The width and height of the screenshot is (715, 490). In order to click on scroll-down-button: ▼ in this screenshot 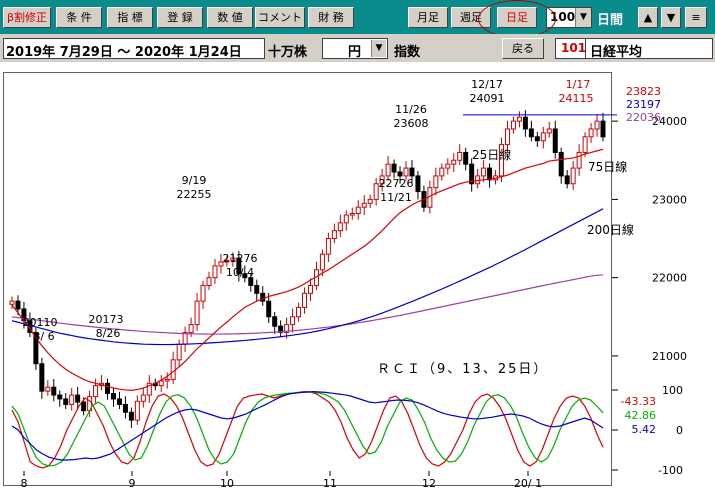, I will do `click(671, 17)`.